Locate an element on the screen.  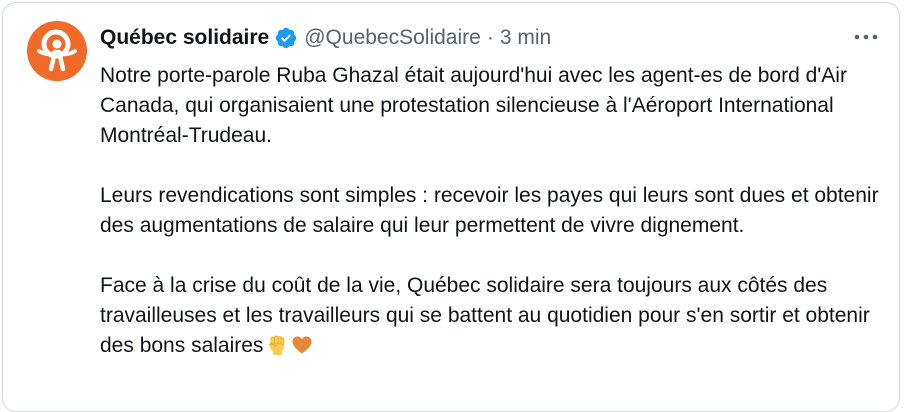
tweet-timestamp: 3 min is located at coordinates (525, 38).